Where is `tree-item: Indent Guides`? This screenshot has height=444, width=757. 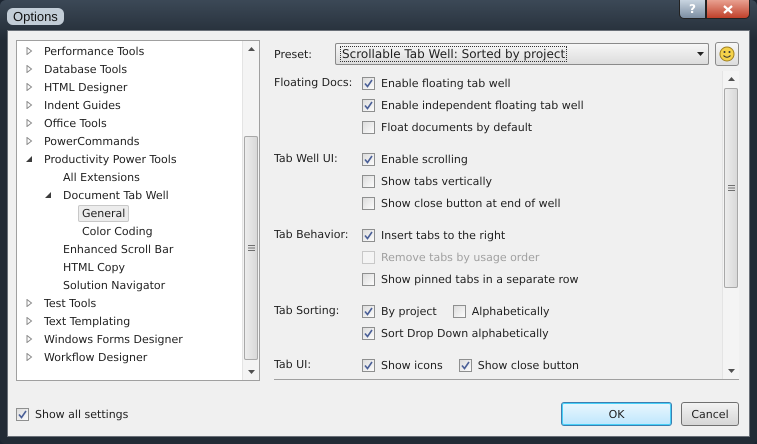
tree-item: Indent Guides is located at coordinates (82, 105).